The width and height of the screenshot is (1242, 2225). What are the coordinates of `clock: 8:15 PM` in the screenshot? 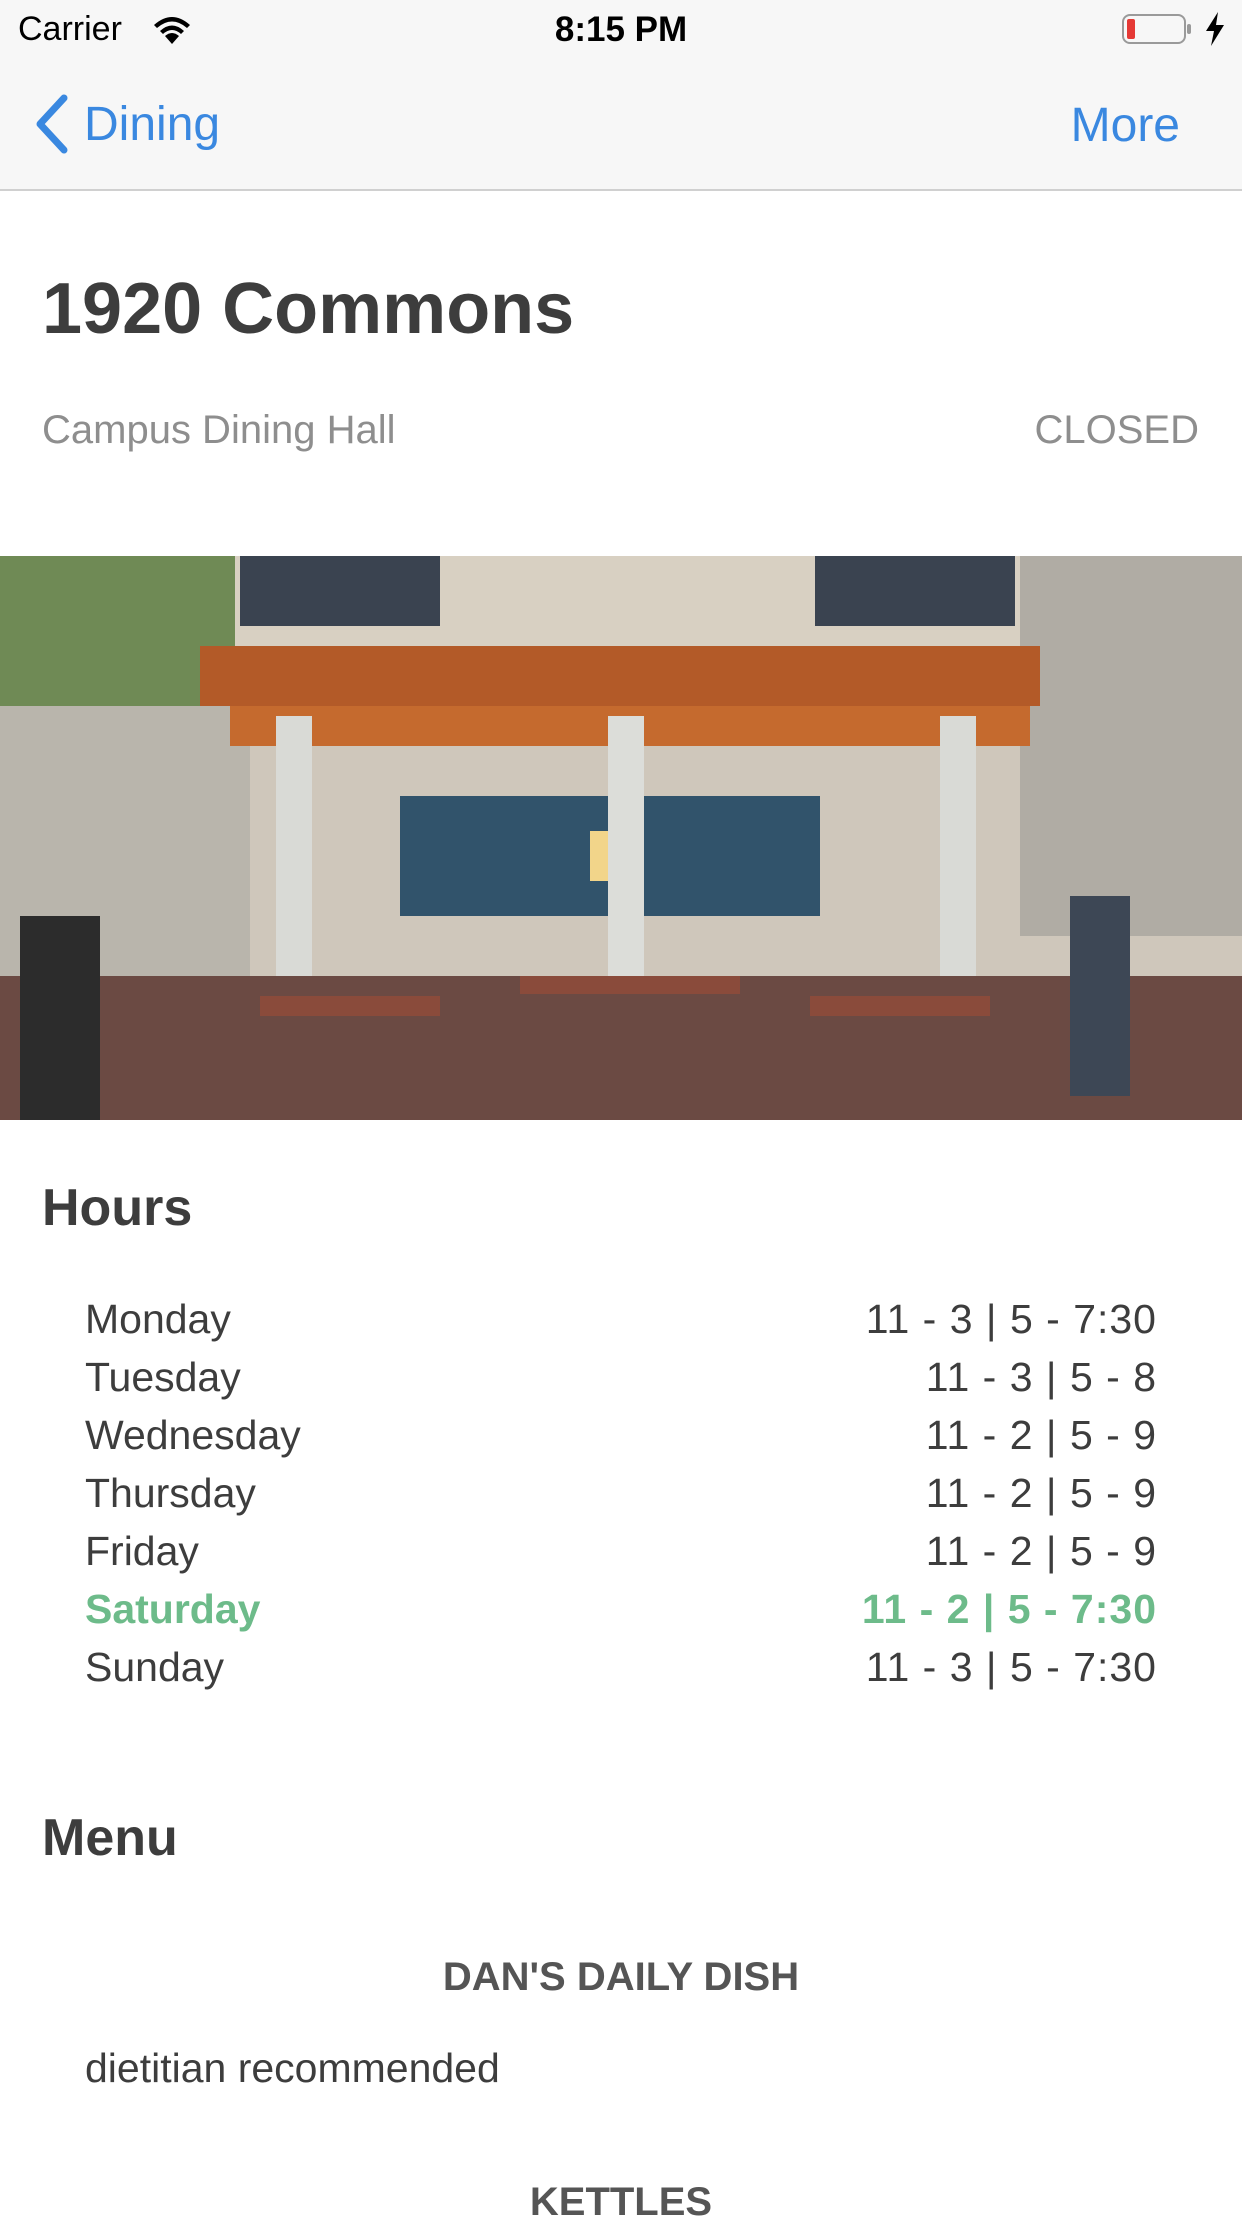 It's located at (621, 29).